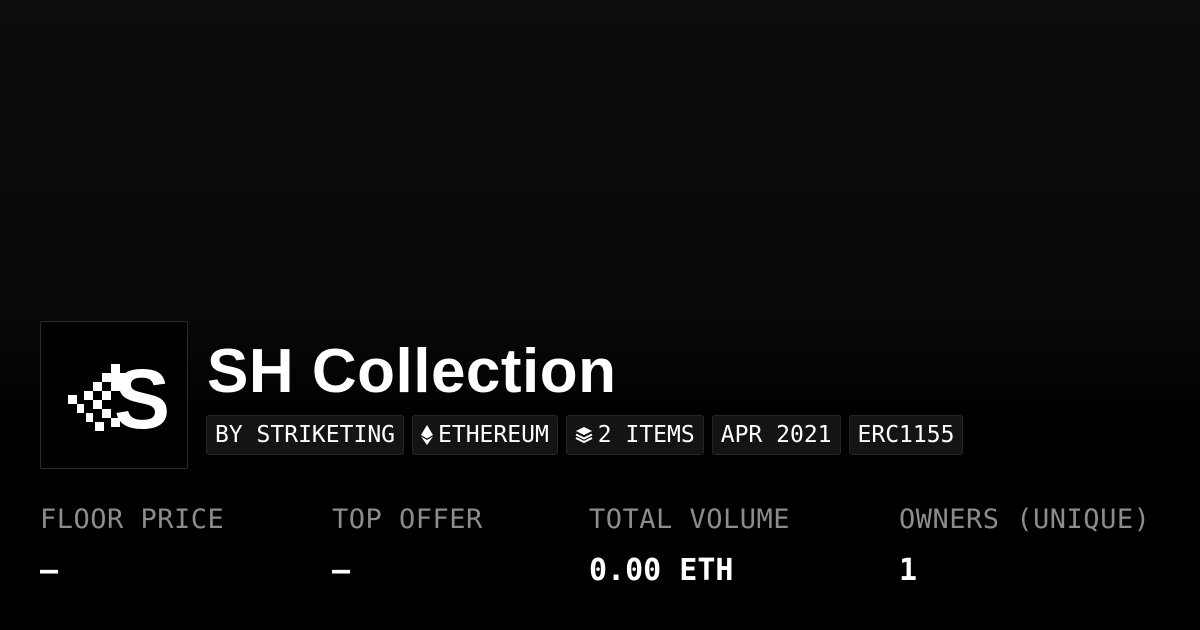 This screenshot has height=630, width=1200. Describe the element at coordinates (908, 570) in the screenshot. I see `owners-value: 1` at that location.